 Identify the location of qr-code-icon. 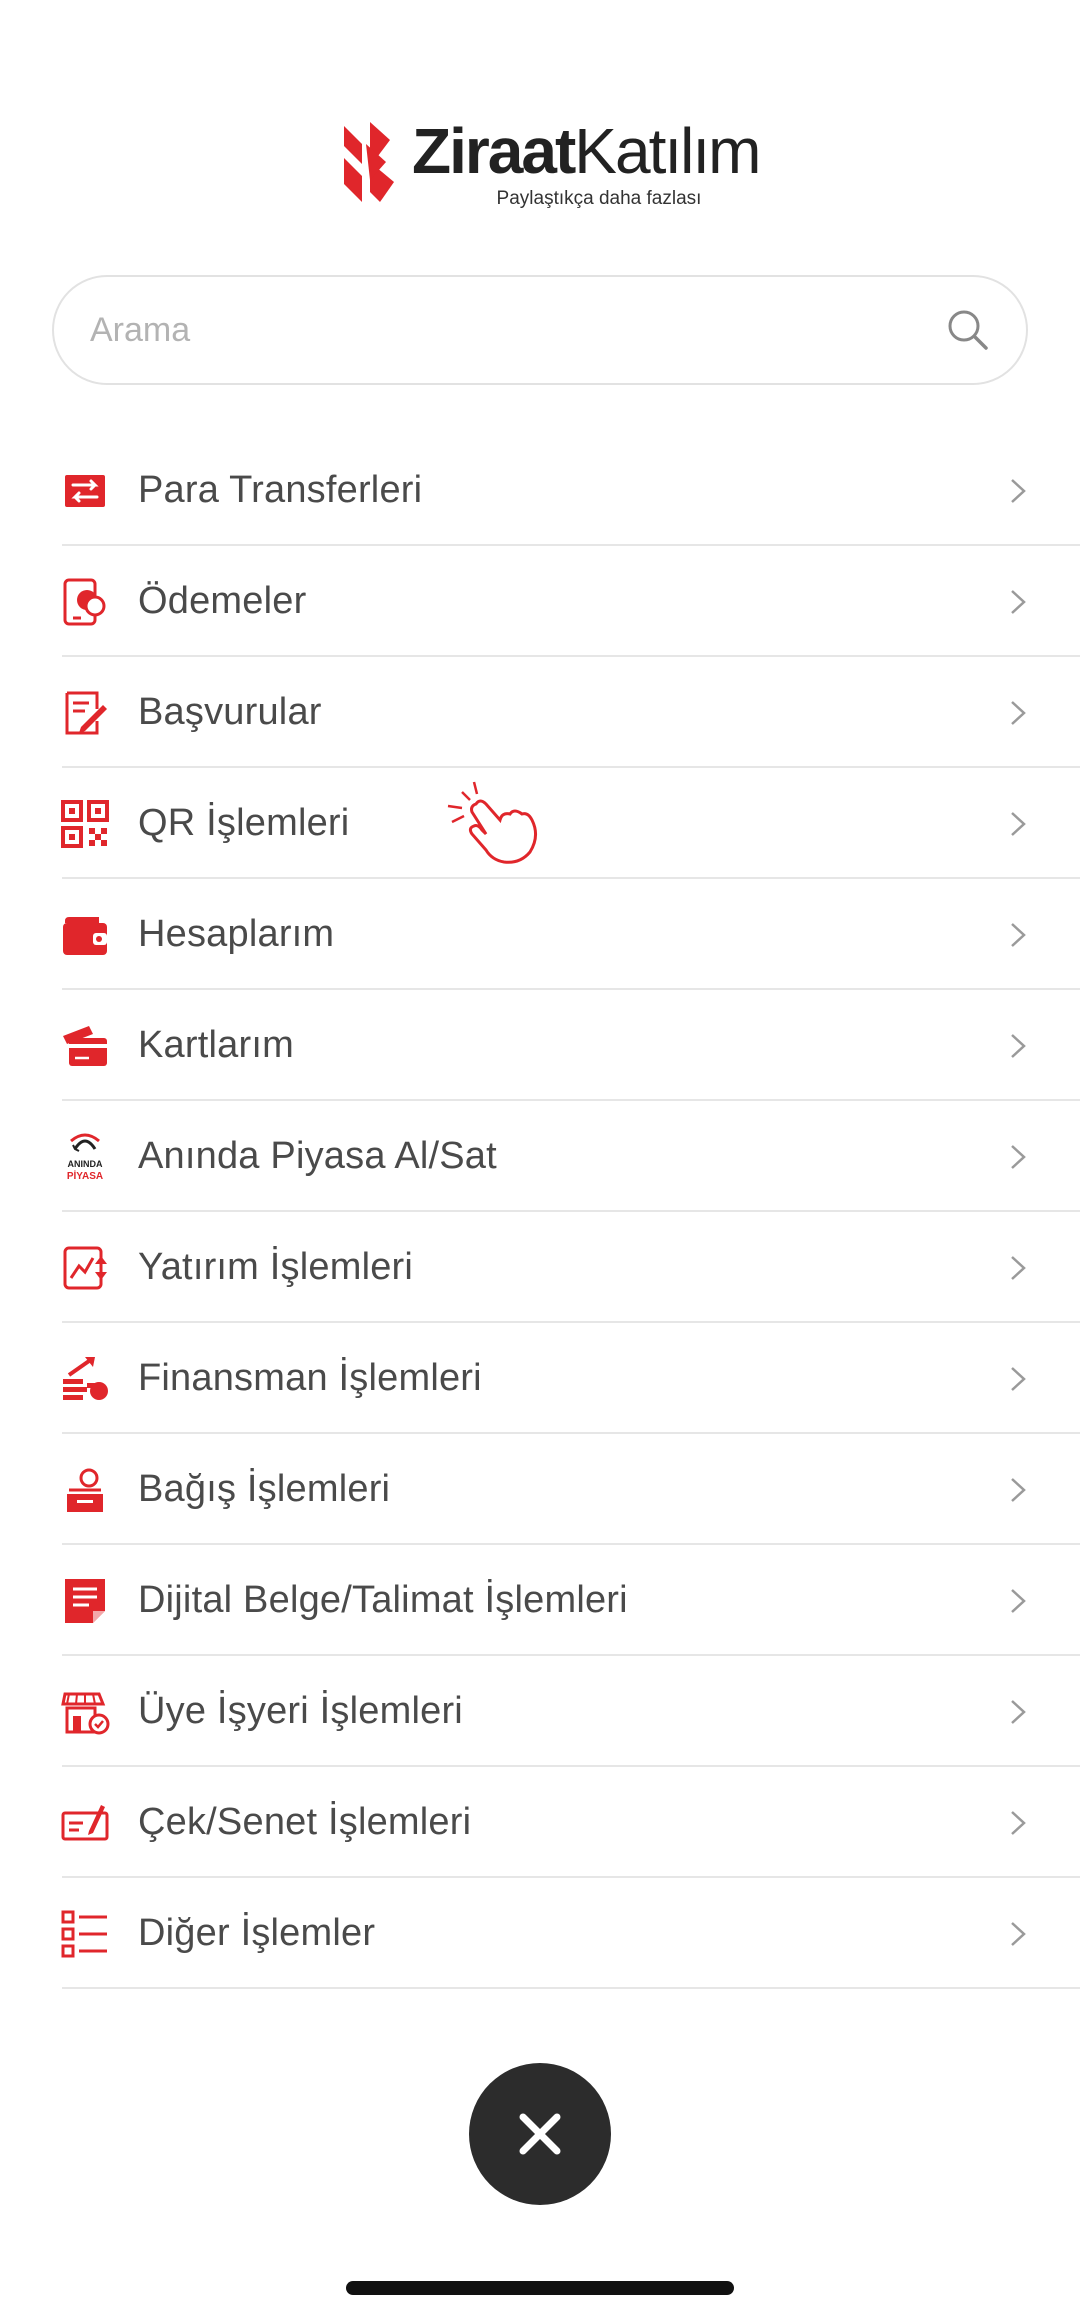
(85, 824).